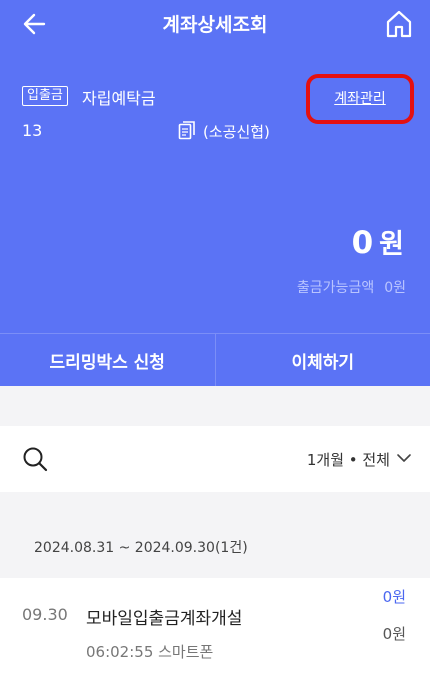 The height and width of the screenshot is (676, 430). What do you see at coordinates (394, 634) in the screenshot?
I see `transaction-balance: 0원` at bounding box center [394, 634].